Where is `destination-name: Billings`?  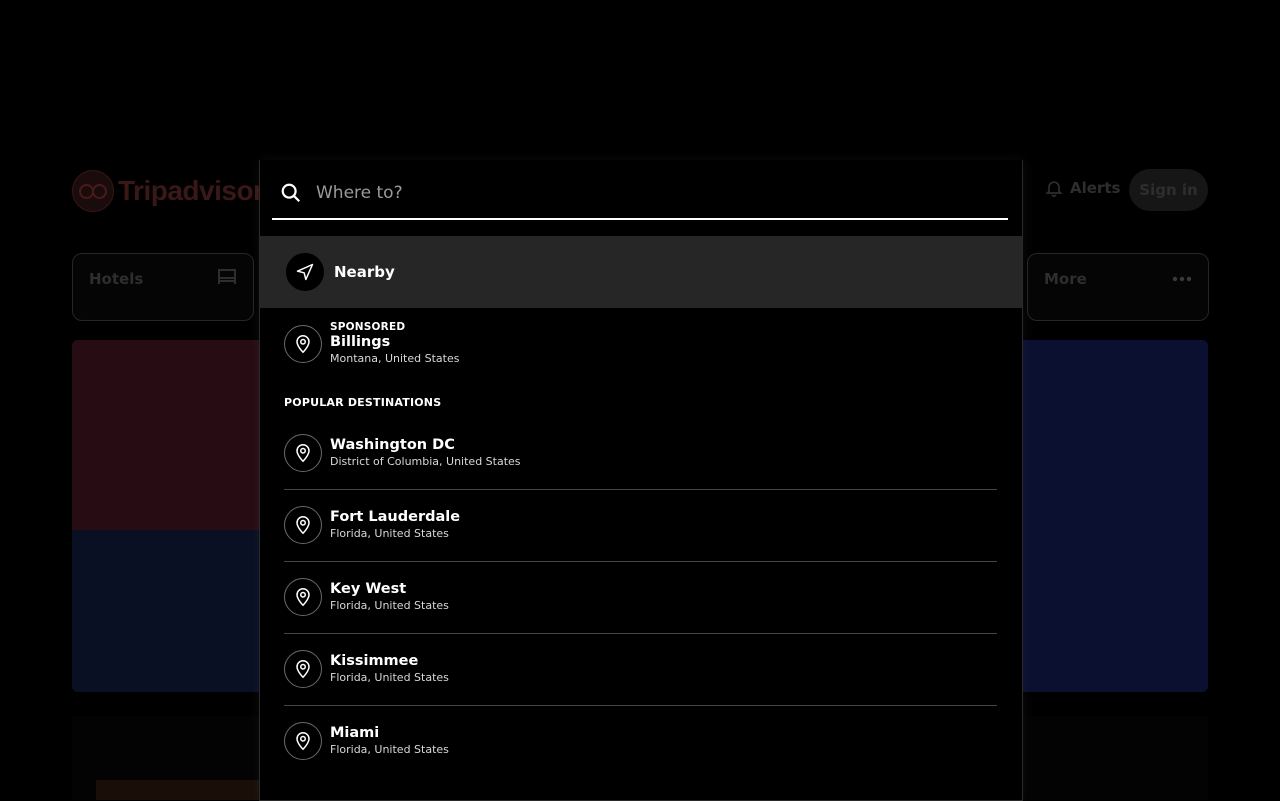
destination-name: Billings is located at coordinates (360, 342).